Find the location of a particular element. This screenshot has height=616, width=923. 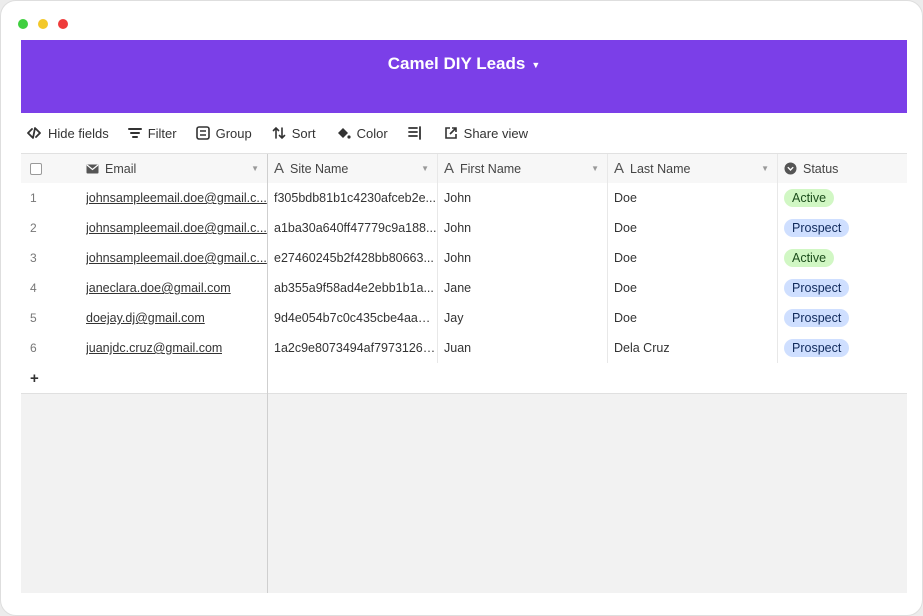

filter-icon is located at coordinates (134, 133).